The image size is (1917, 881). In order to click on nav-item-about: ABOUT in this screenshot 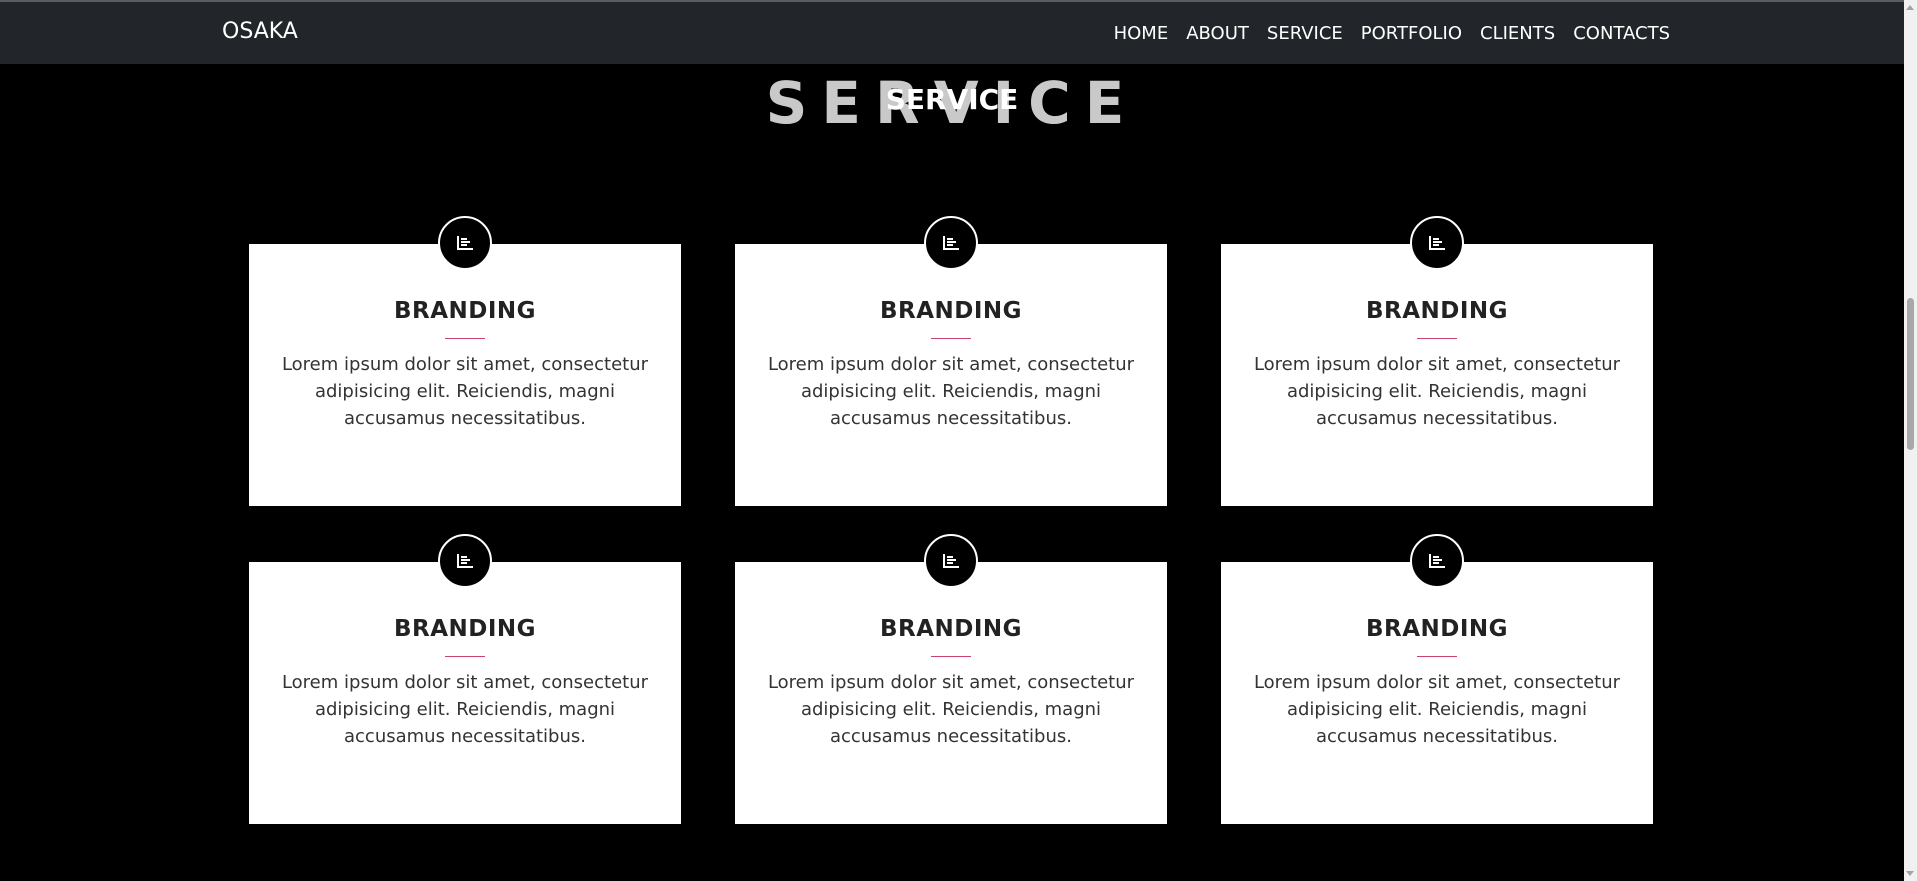, I will do `click(1217, 34)`.